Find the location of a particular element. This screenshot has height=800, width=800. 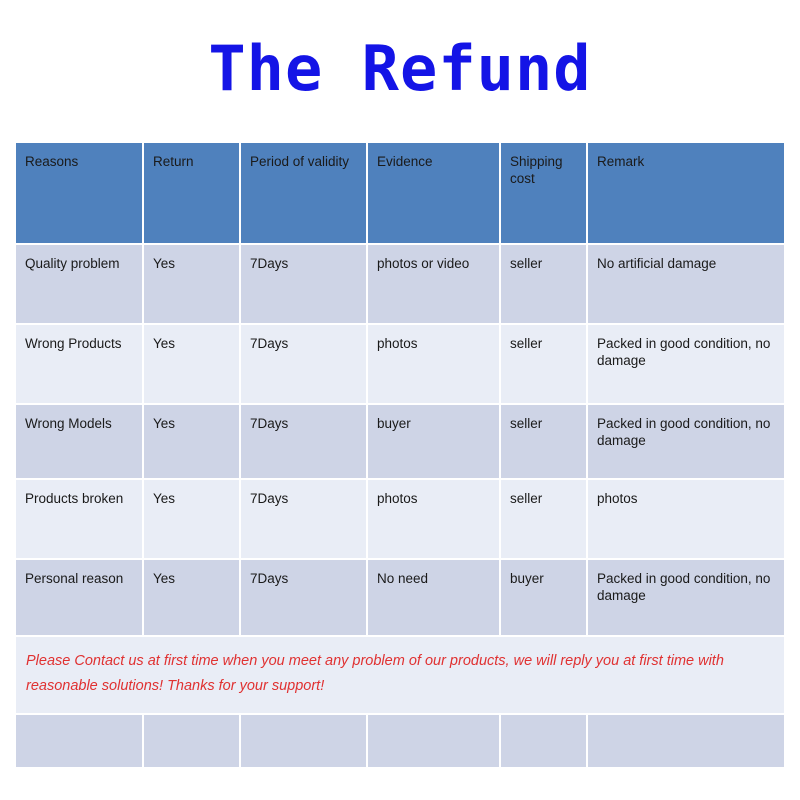

cell-shipping-cost: buyer is located at coordinates (544, 598).